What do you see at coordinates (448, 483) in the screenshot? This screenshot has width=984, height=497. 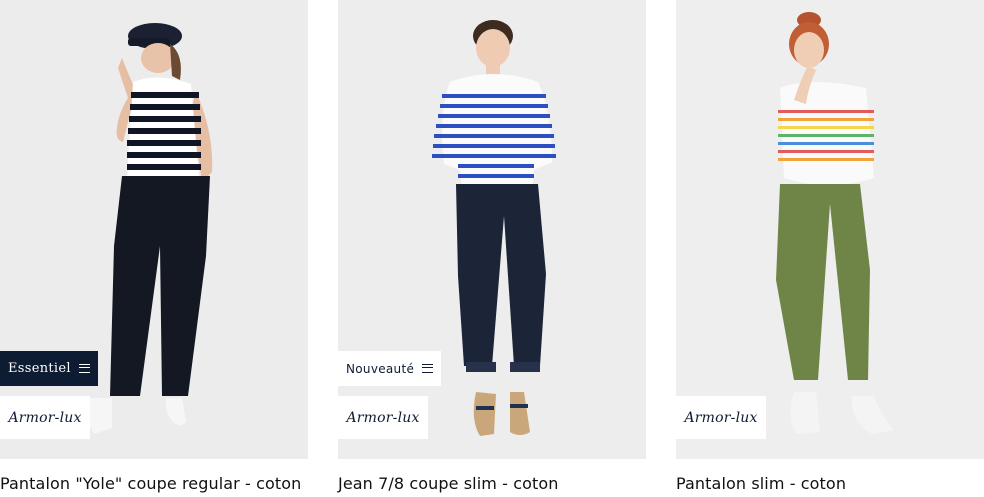 I see `product-title: Jean 7/8 coupe slim - coton` at bounding box center [448, 483].